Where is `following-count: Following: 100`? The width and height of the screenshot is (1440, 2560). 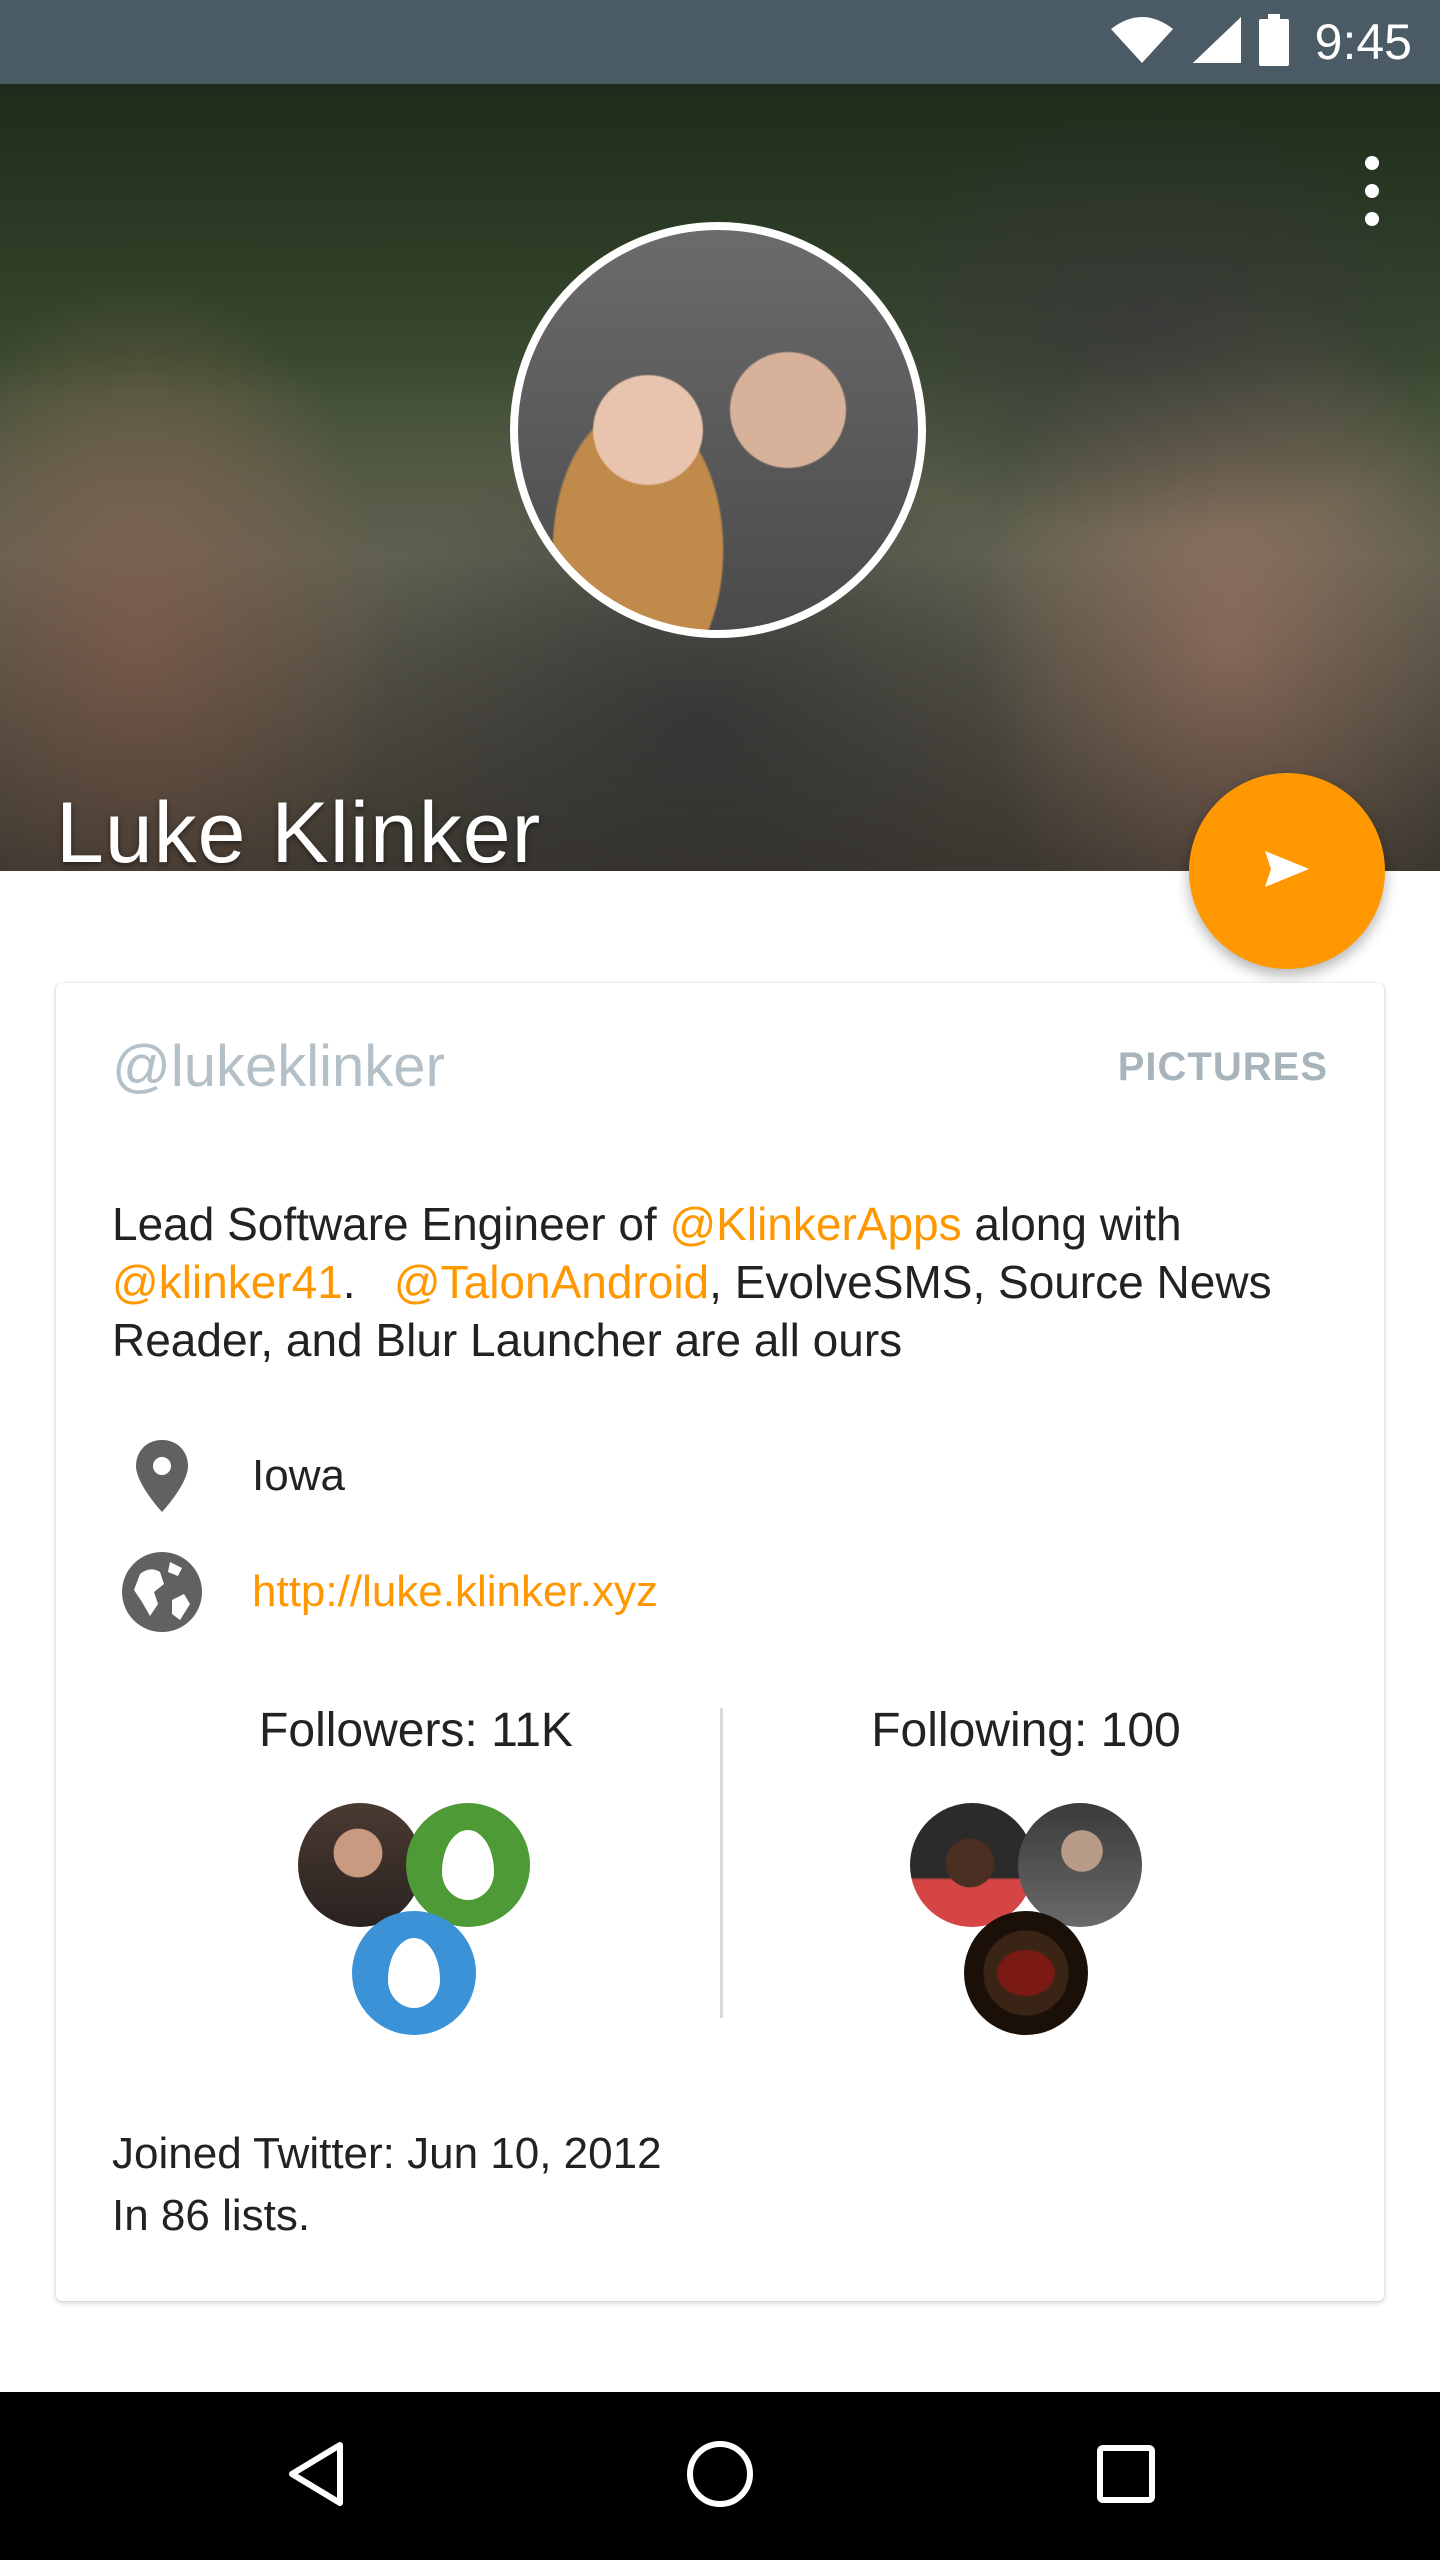 following-count: Following: 100 is located at coordinates (1026, 1730).